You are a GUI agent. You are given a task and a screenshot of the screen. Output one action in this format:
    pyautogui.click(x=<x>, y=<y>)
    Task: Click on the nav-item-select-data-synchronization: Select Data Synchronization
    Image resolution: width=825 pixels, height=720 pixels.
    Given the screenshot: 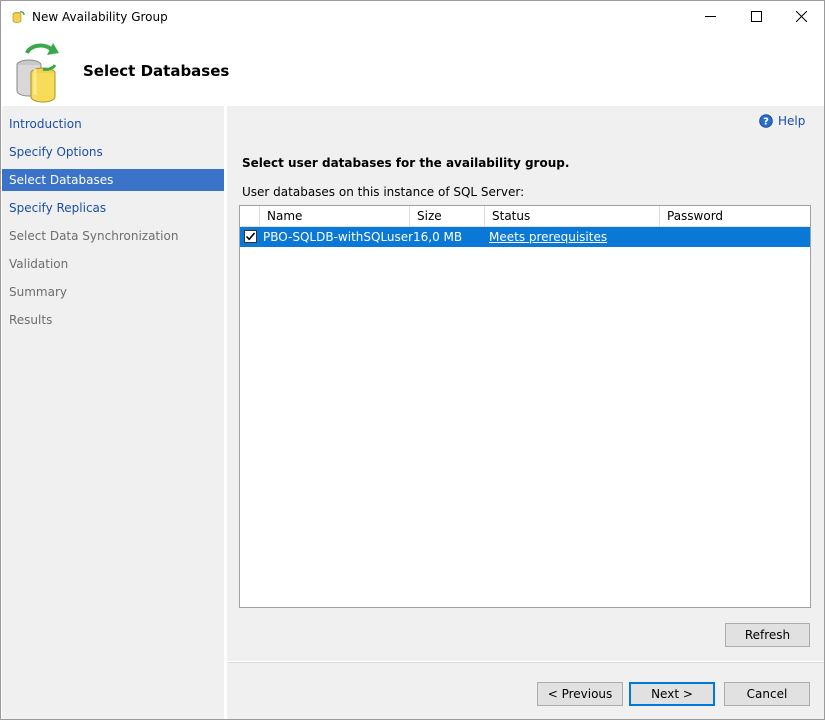 What is the action you would take?
    pyautogui.click(x=94, y=236)
    